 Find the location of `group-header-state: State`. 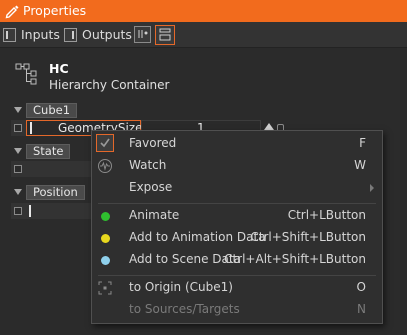

group-header-state: State is located at coordinates (48, 151).